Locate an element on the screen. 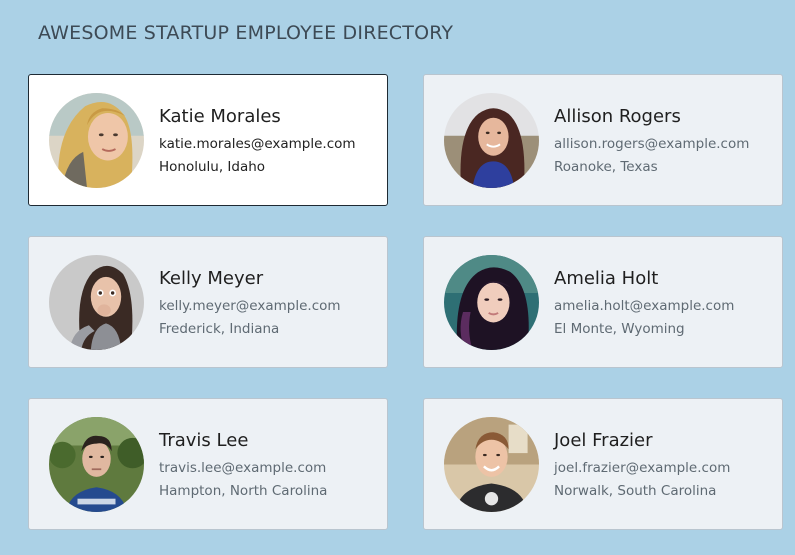 This screenshot has width=795, height=555. page-title: AWESOME STARTUP EMPLOYEE DIRECTORY is located at coordinates (246, 33).